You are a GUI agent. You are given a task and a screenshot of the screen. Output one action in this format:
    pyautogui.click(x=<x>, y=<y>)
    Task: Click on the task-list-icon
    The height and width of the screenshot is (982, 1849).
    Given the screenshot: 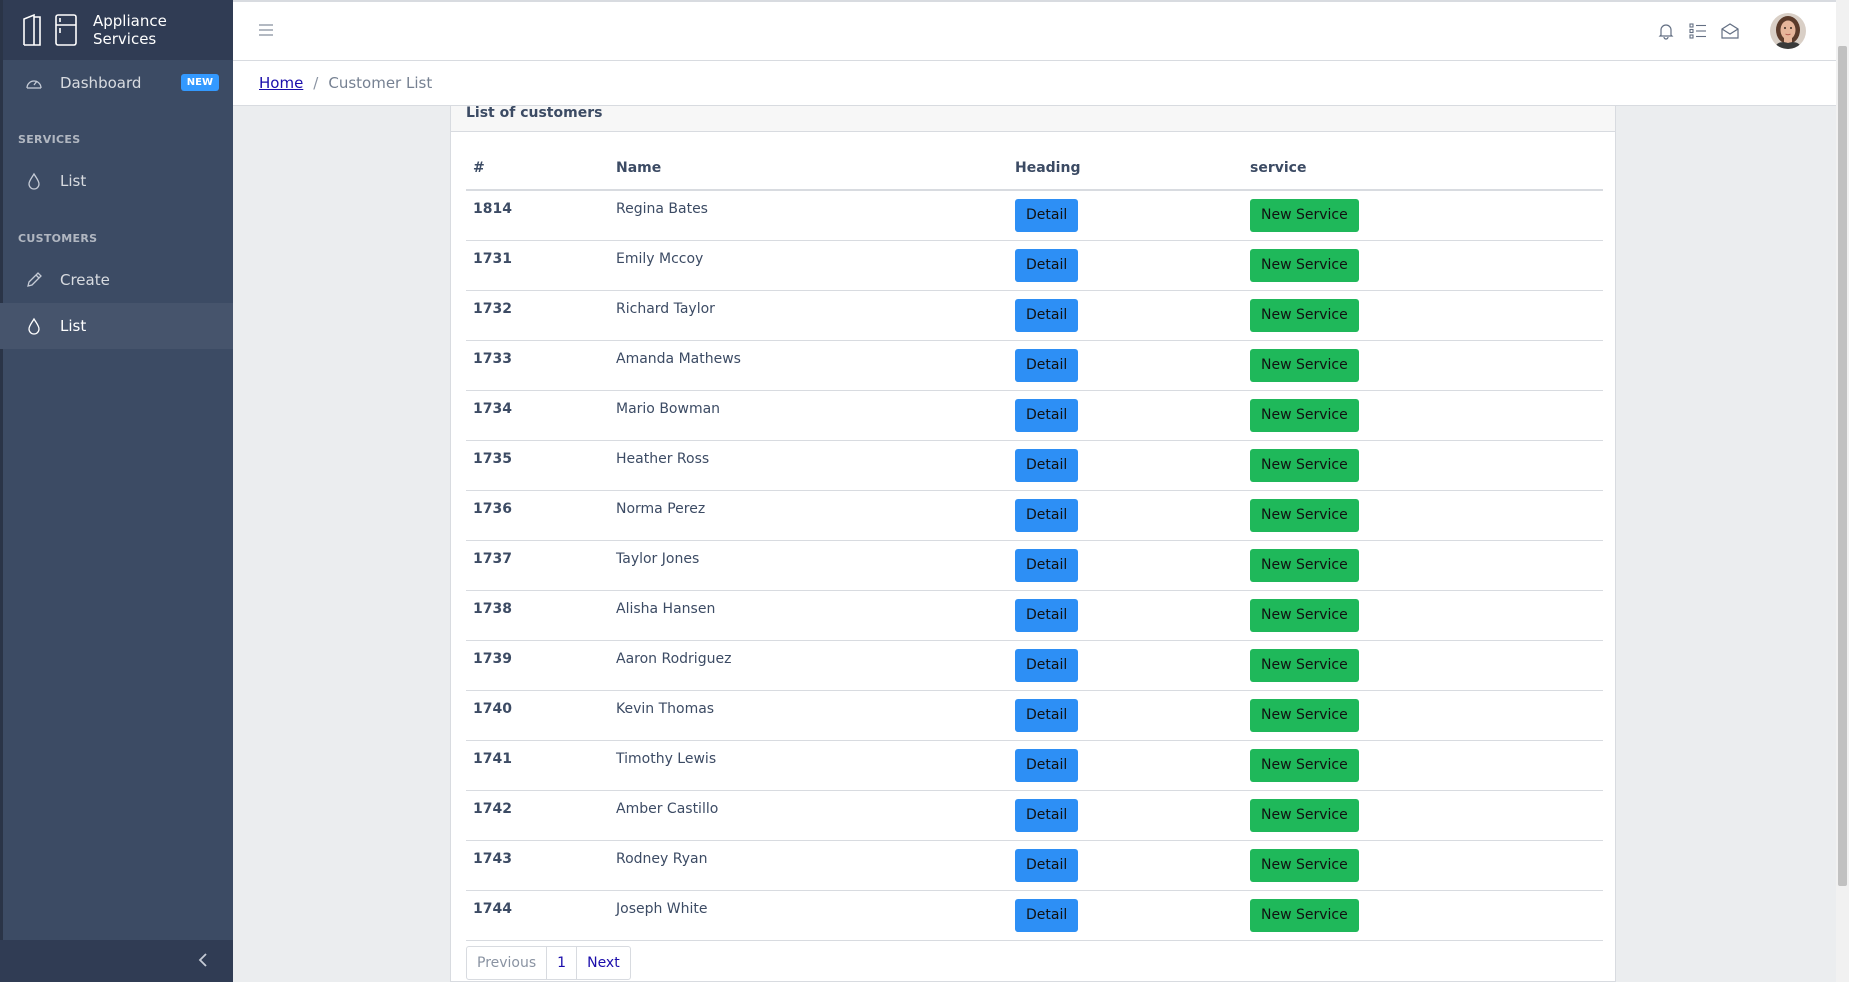 What is the action you would take?
    pyautogui.click(x=1698, y=31)
    